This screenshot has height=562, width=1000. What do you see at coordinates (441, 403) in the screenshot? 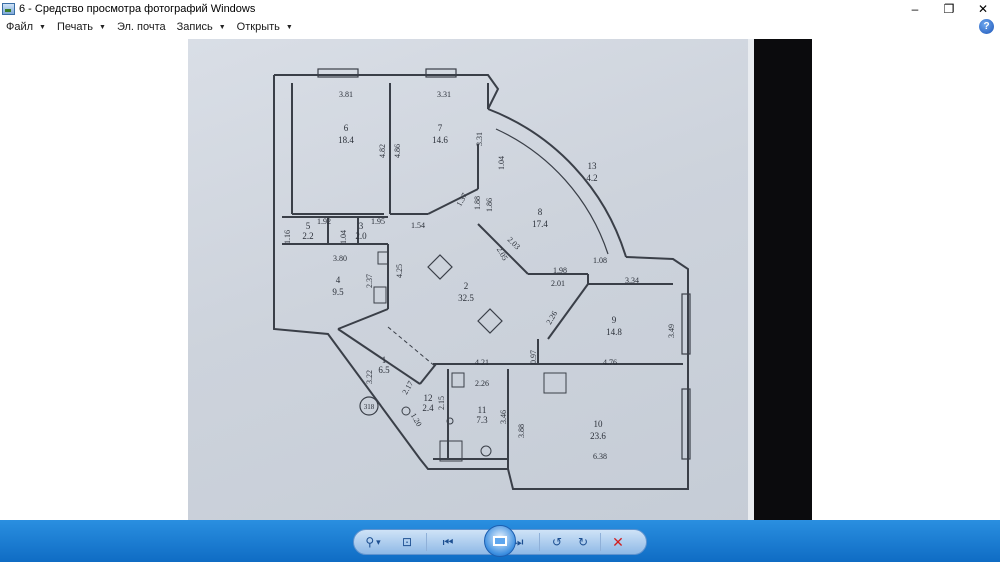
I see `dimension-label: 2.15` at bounding box center [441, 403].